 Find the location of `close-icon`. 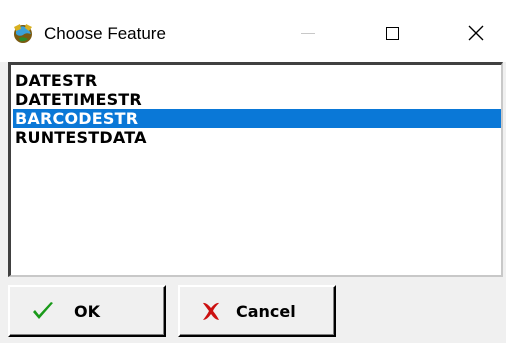

close-icon is located at coordinates (476, 33).